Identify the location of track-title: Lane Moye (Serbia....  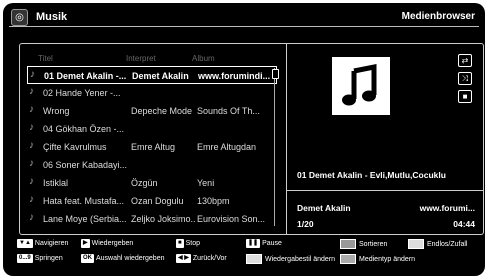
(85, 219).